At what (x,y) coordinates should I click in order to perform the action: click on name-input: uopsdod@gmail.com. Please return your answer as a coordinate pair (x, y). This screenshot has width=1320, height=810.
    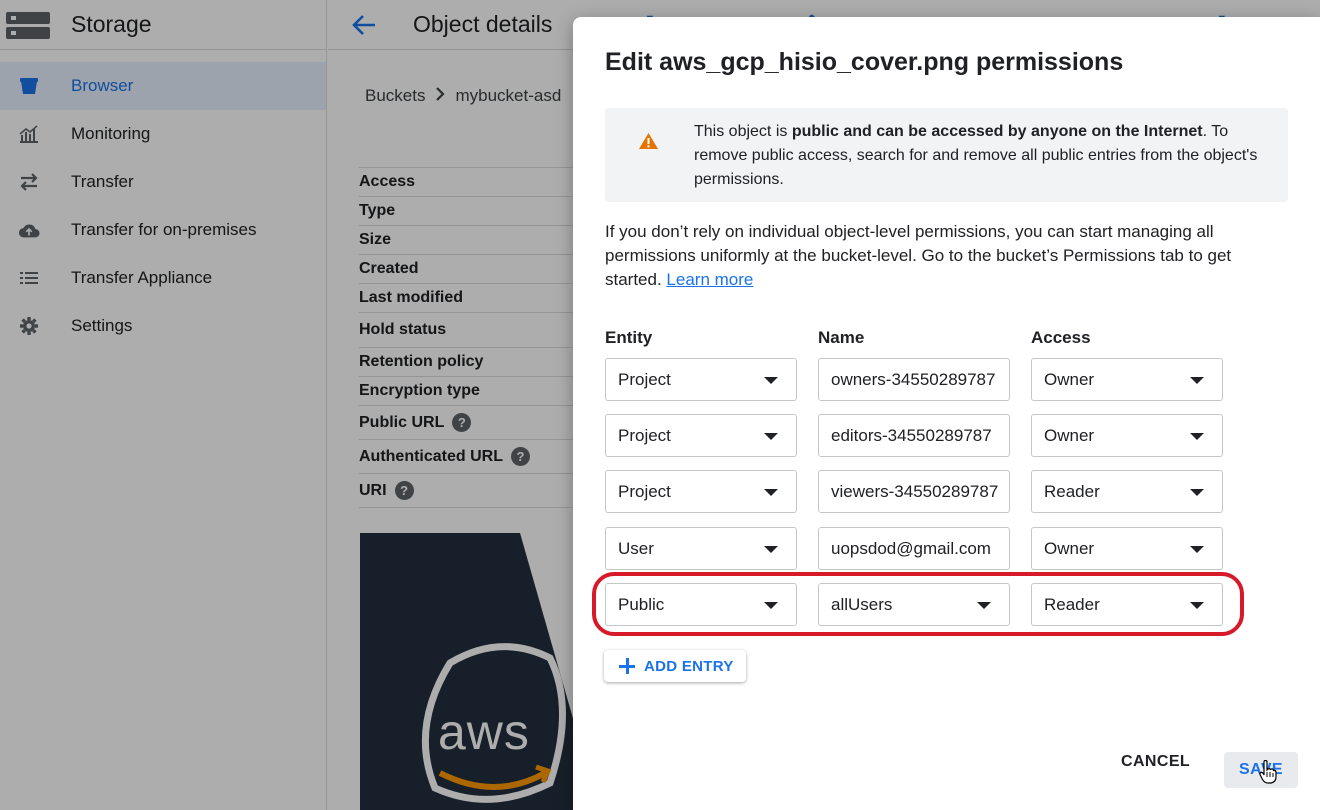
    Looking at the image, I should click on (914, 548).